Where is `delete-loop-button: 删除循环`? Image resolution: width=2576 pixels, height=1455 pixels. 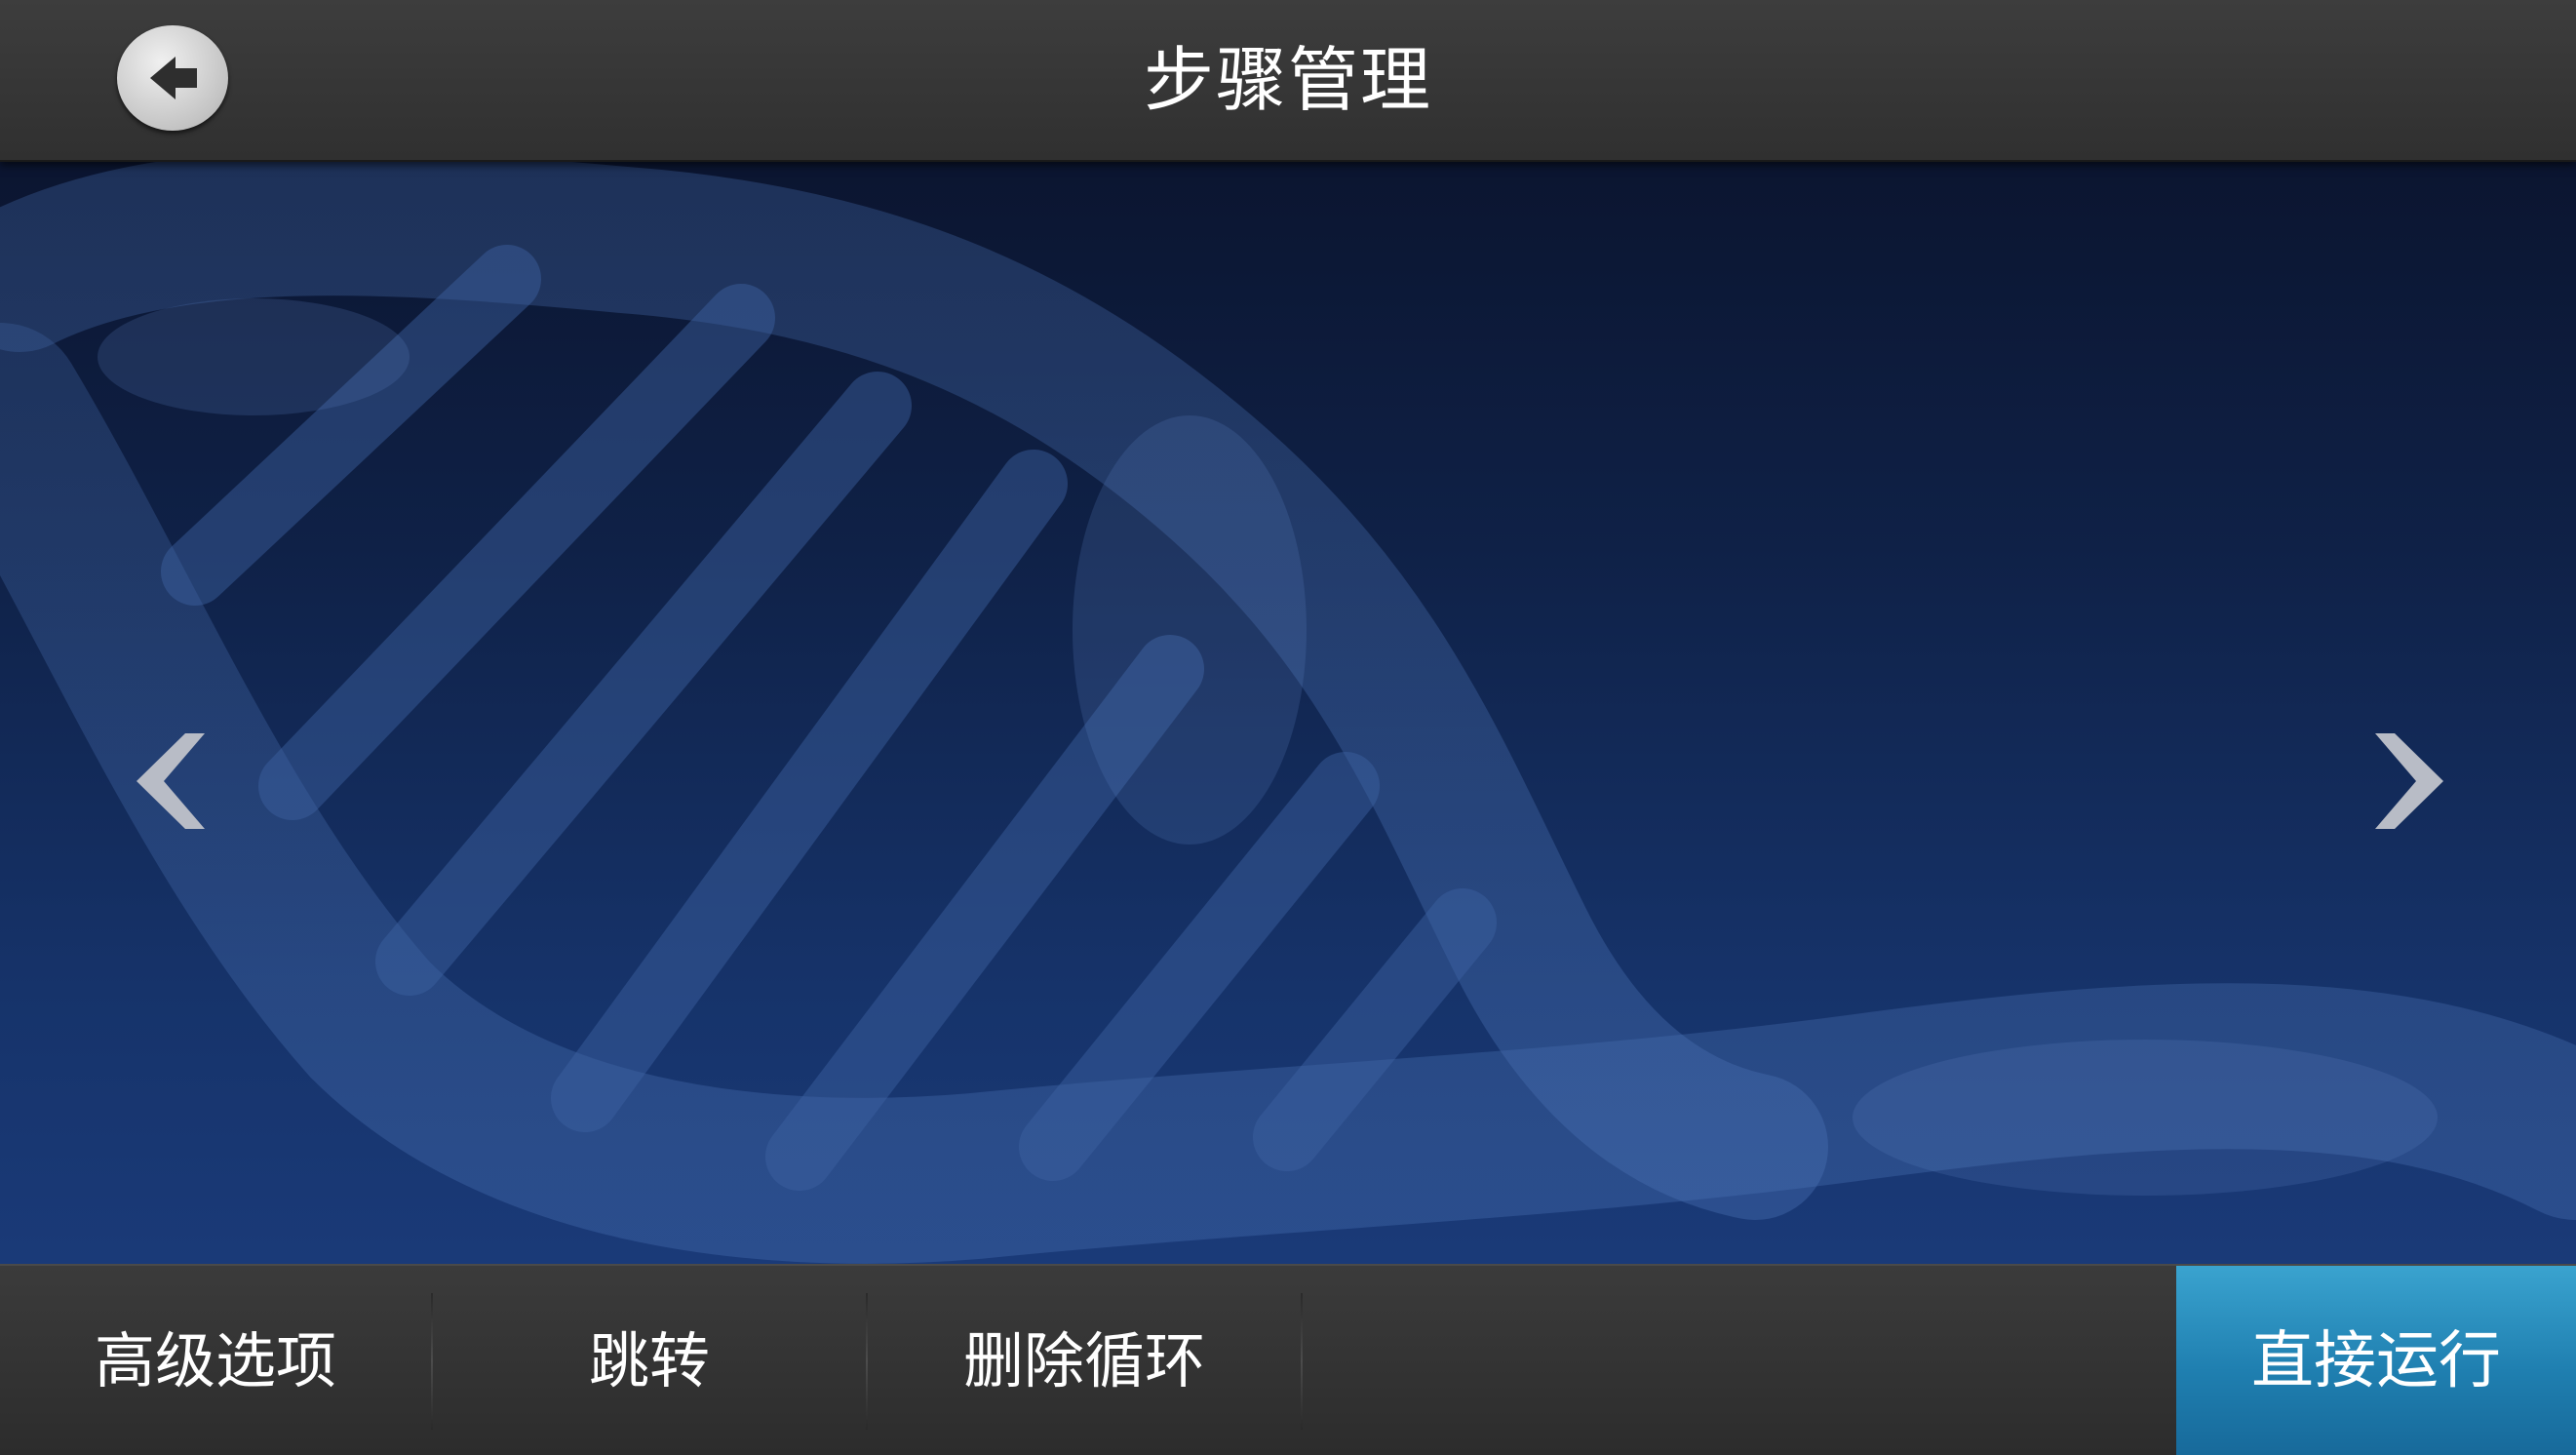
delete-loop-button: 删除循环 is located at coordinates (1084, 1360).